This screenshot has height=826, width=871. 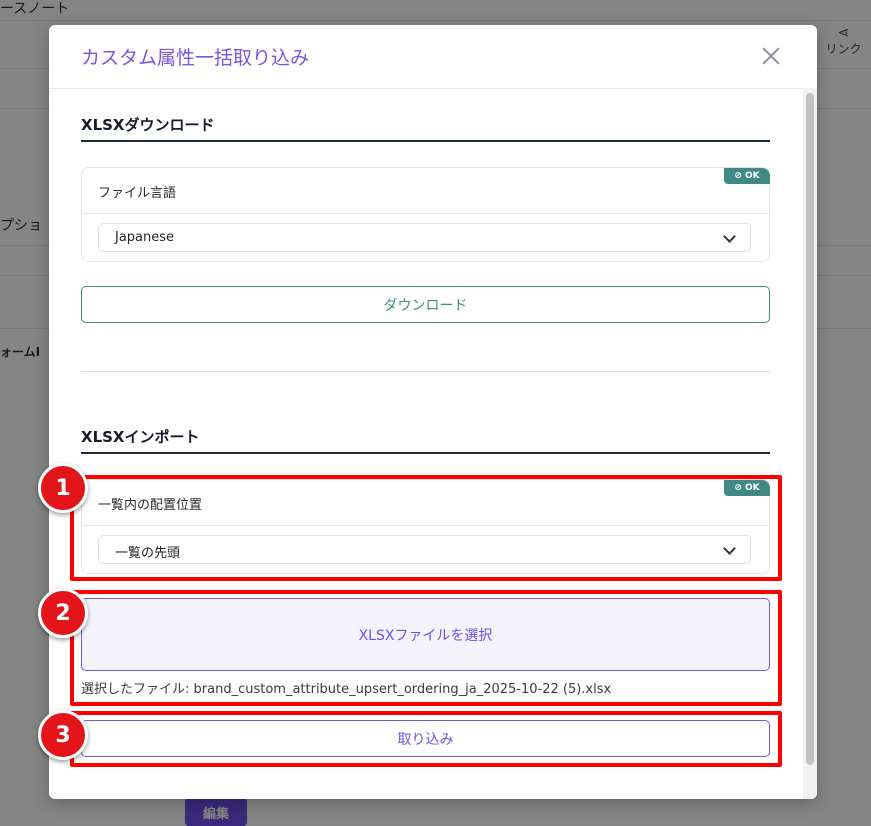 I want to click on field-separator, so click(x=425, y=213).